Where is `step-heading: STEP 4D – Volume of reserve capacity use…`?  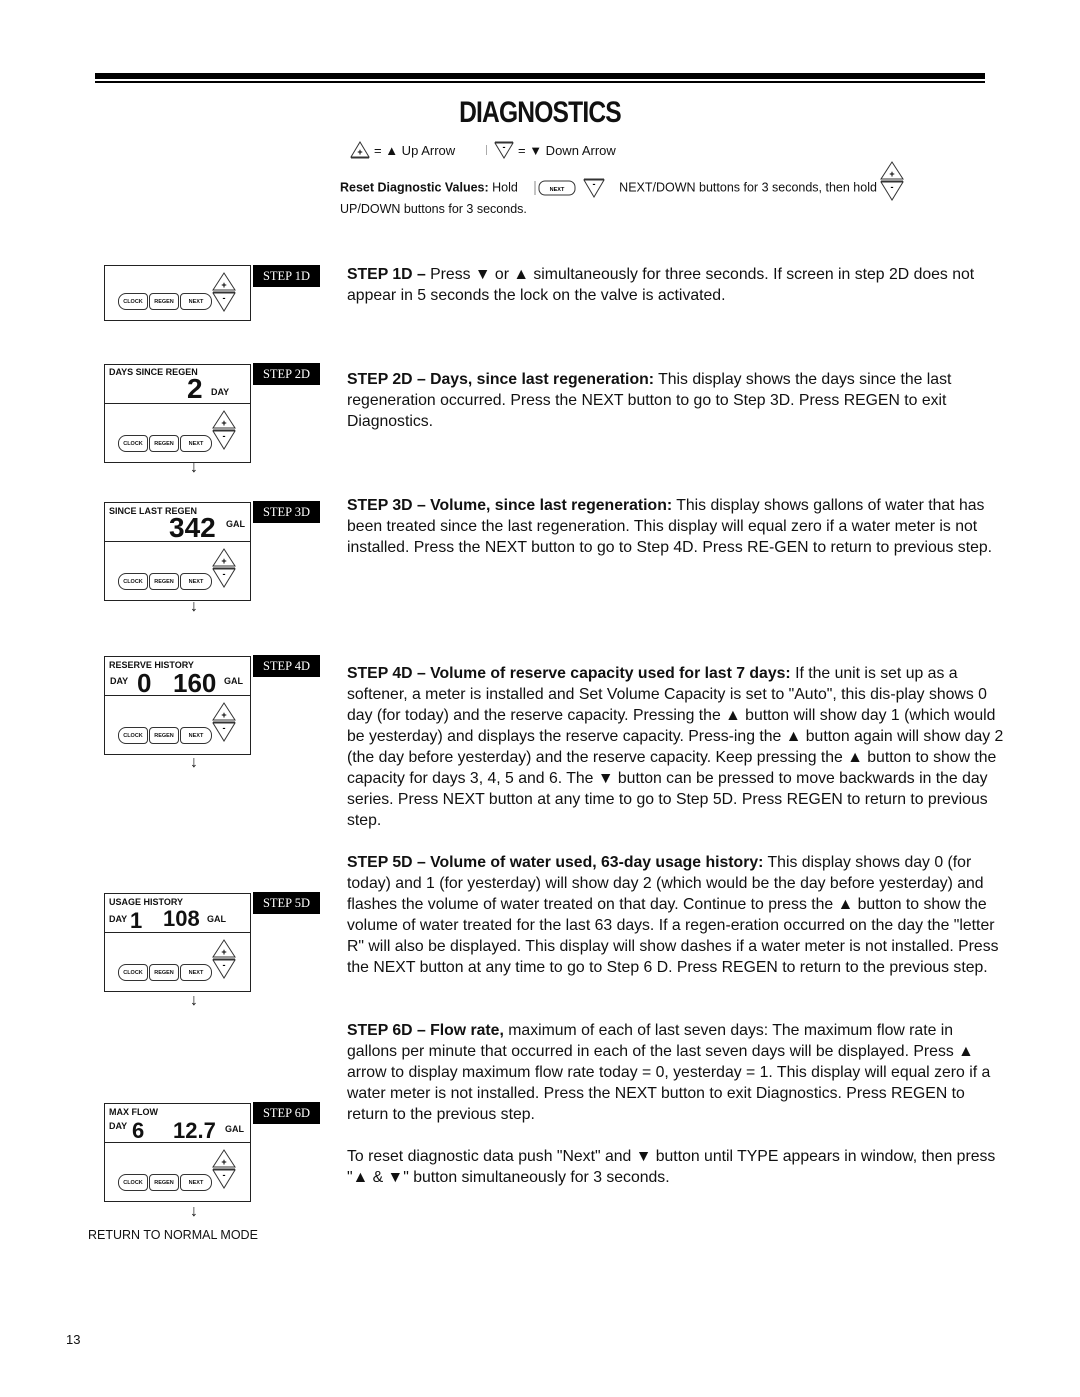 step-heading: STEP 4D – Volume of reserve capacity use… is located at coordinates (569, 673).